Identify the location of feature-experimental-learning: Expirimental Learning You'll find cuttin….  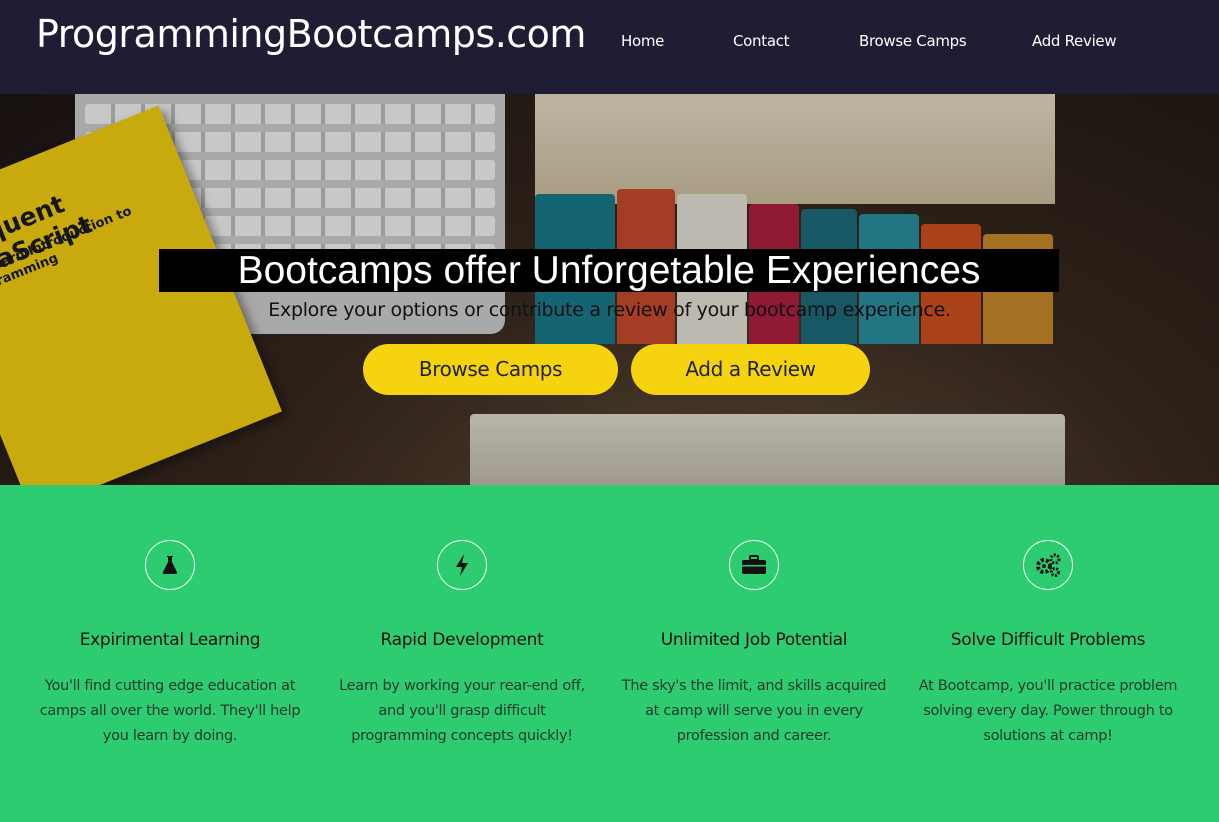
(170, 644).